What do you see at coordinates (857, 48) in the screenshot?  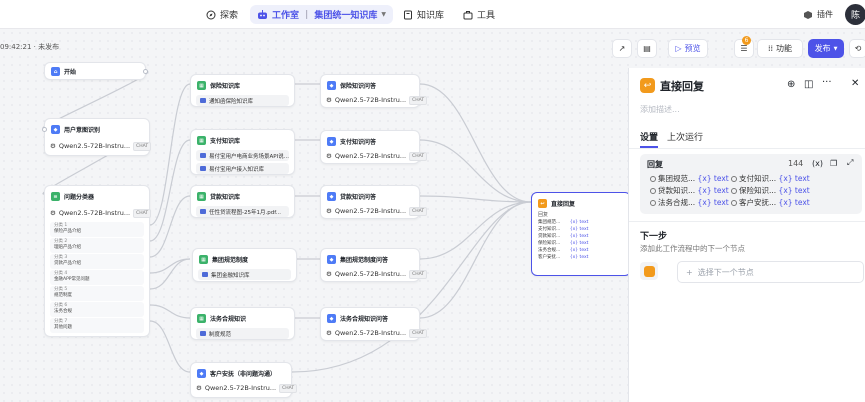 I see `history-button: ⟲` at bounding box center [857, 48].